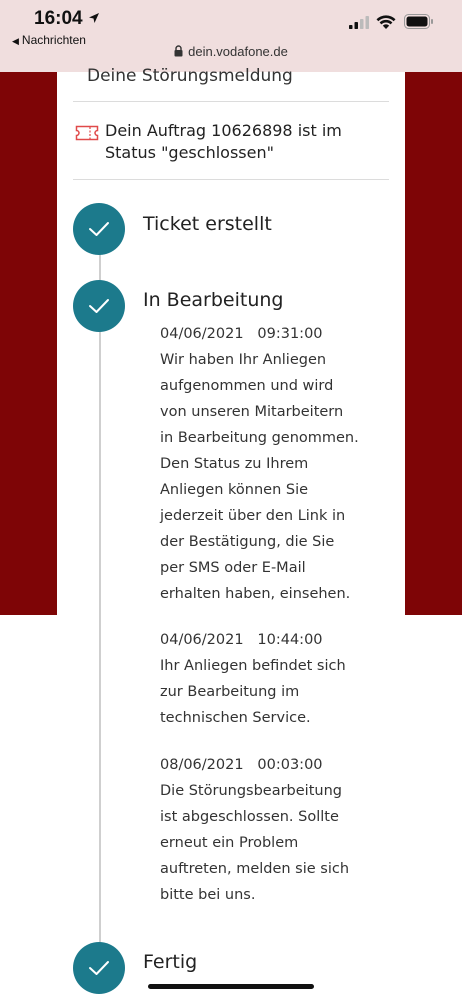 This screenshot has height=999, width=462. Describe the element at coordinates (190, 76) in the screenshot. I see `section-heading: Deine Störungsmeldung` at that location.